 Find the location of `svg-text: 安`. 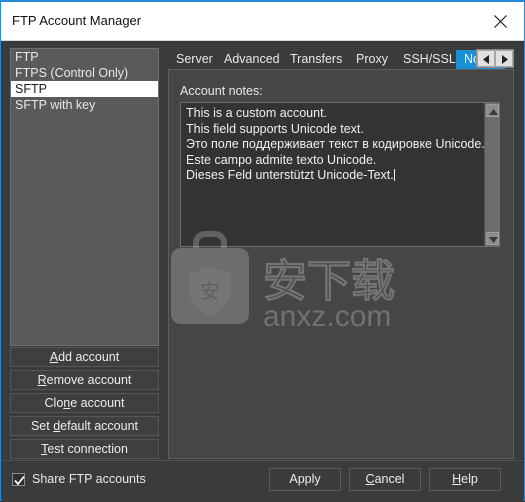

svg-text: 安 is located at coordinates (209, 292).